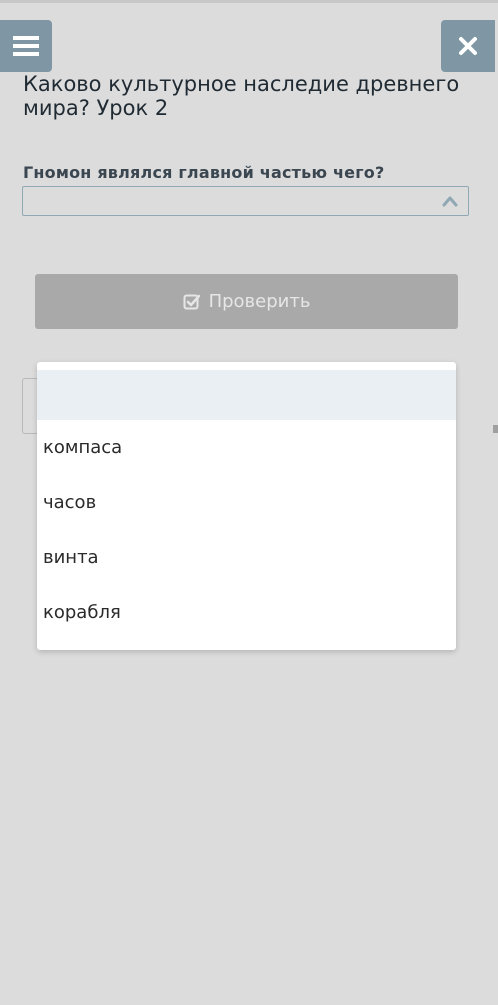  What do you see at coordinates (246, 395) in the screenshot?
I see `dropdown-option-empty` at bounding box center [246, 395].